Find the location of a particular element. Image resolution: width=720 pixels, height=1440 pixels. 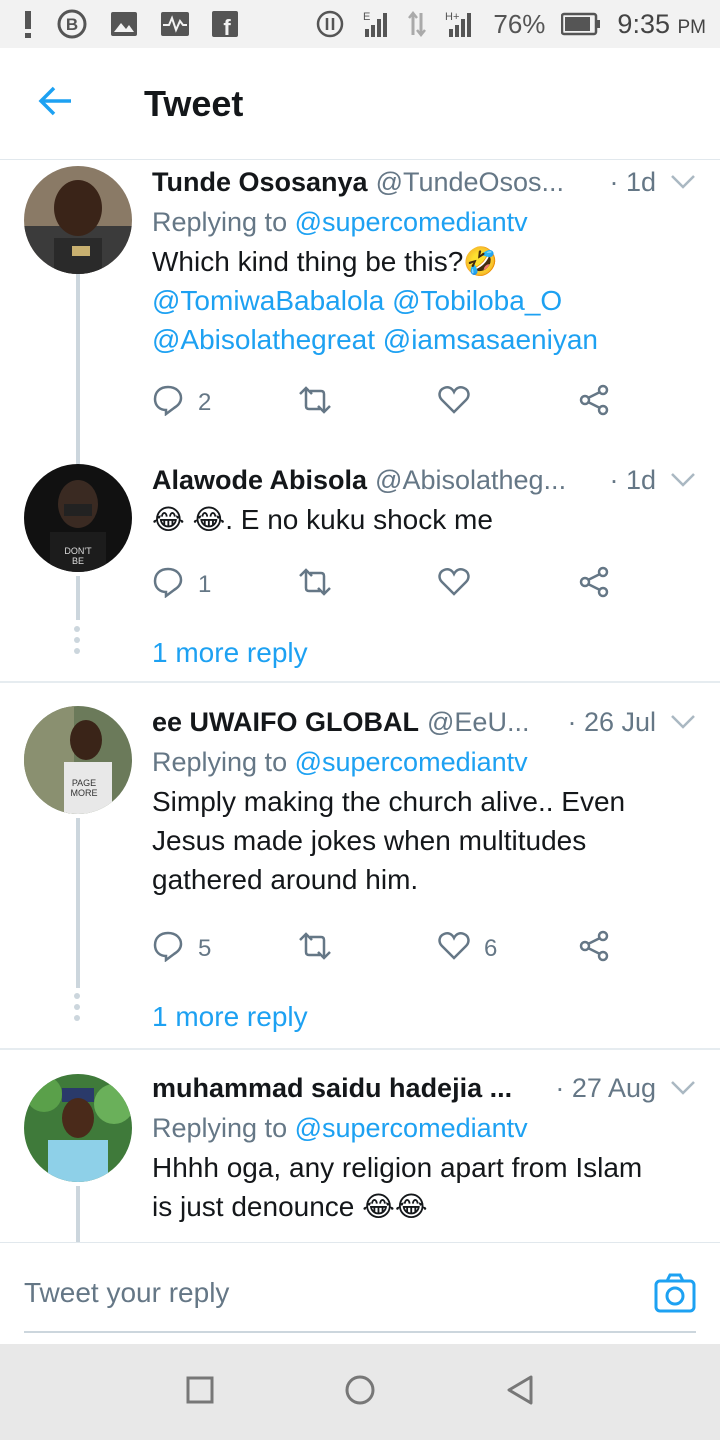

tweet-header: muhammad saidu hadejia ... · 27 Aug is located at coordinates (424, 1088).